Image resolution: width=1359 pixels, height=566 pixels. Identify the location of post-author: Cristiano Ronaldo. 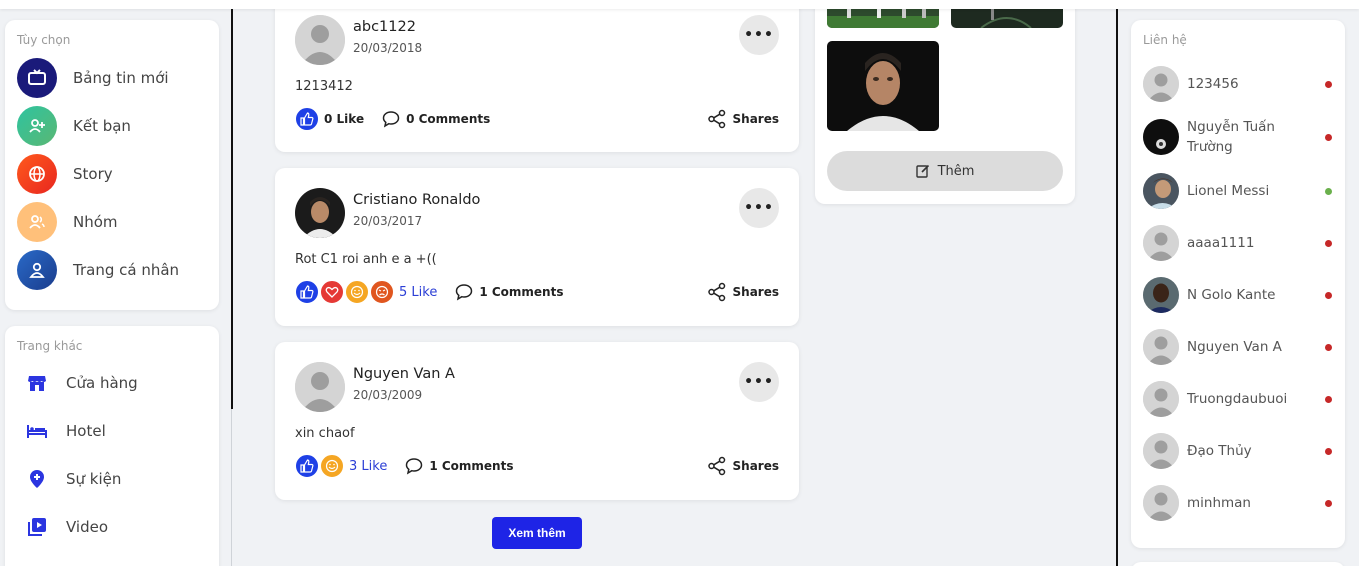
(416, 200).